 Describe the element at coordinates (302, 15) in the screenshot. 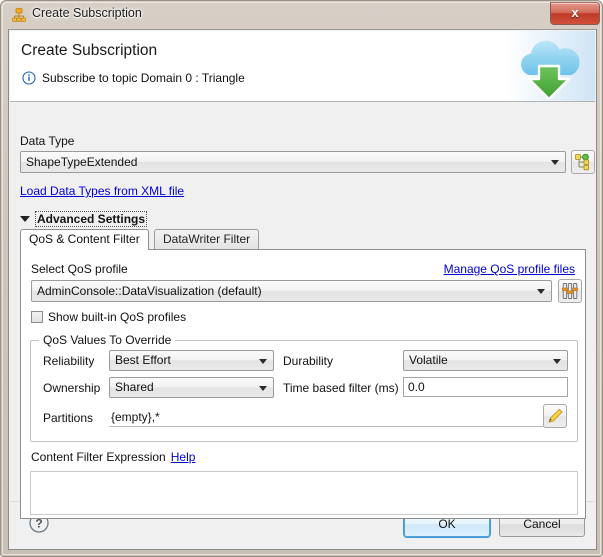

I see `title-bar: Create Subscription x` at that location.